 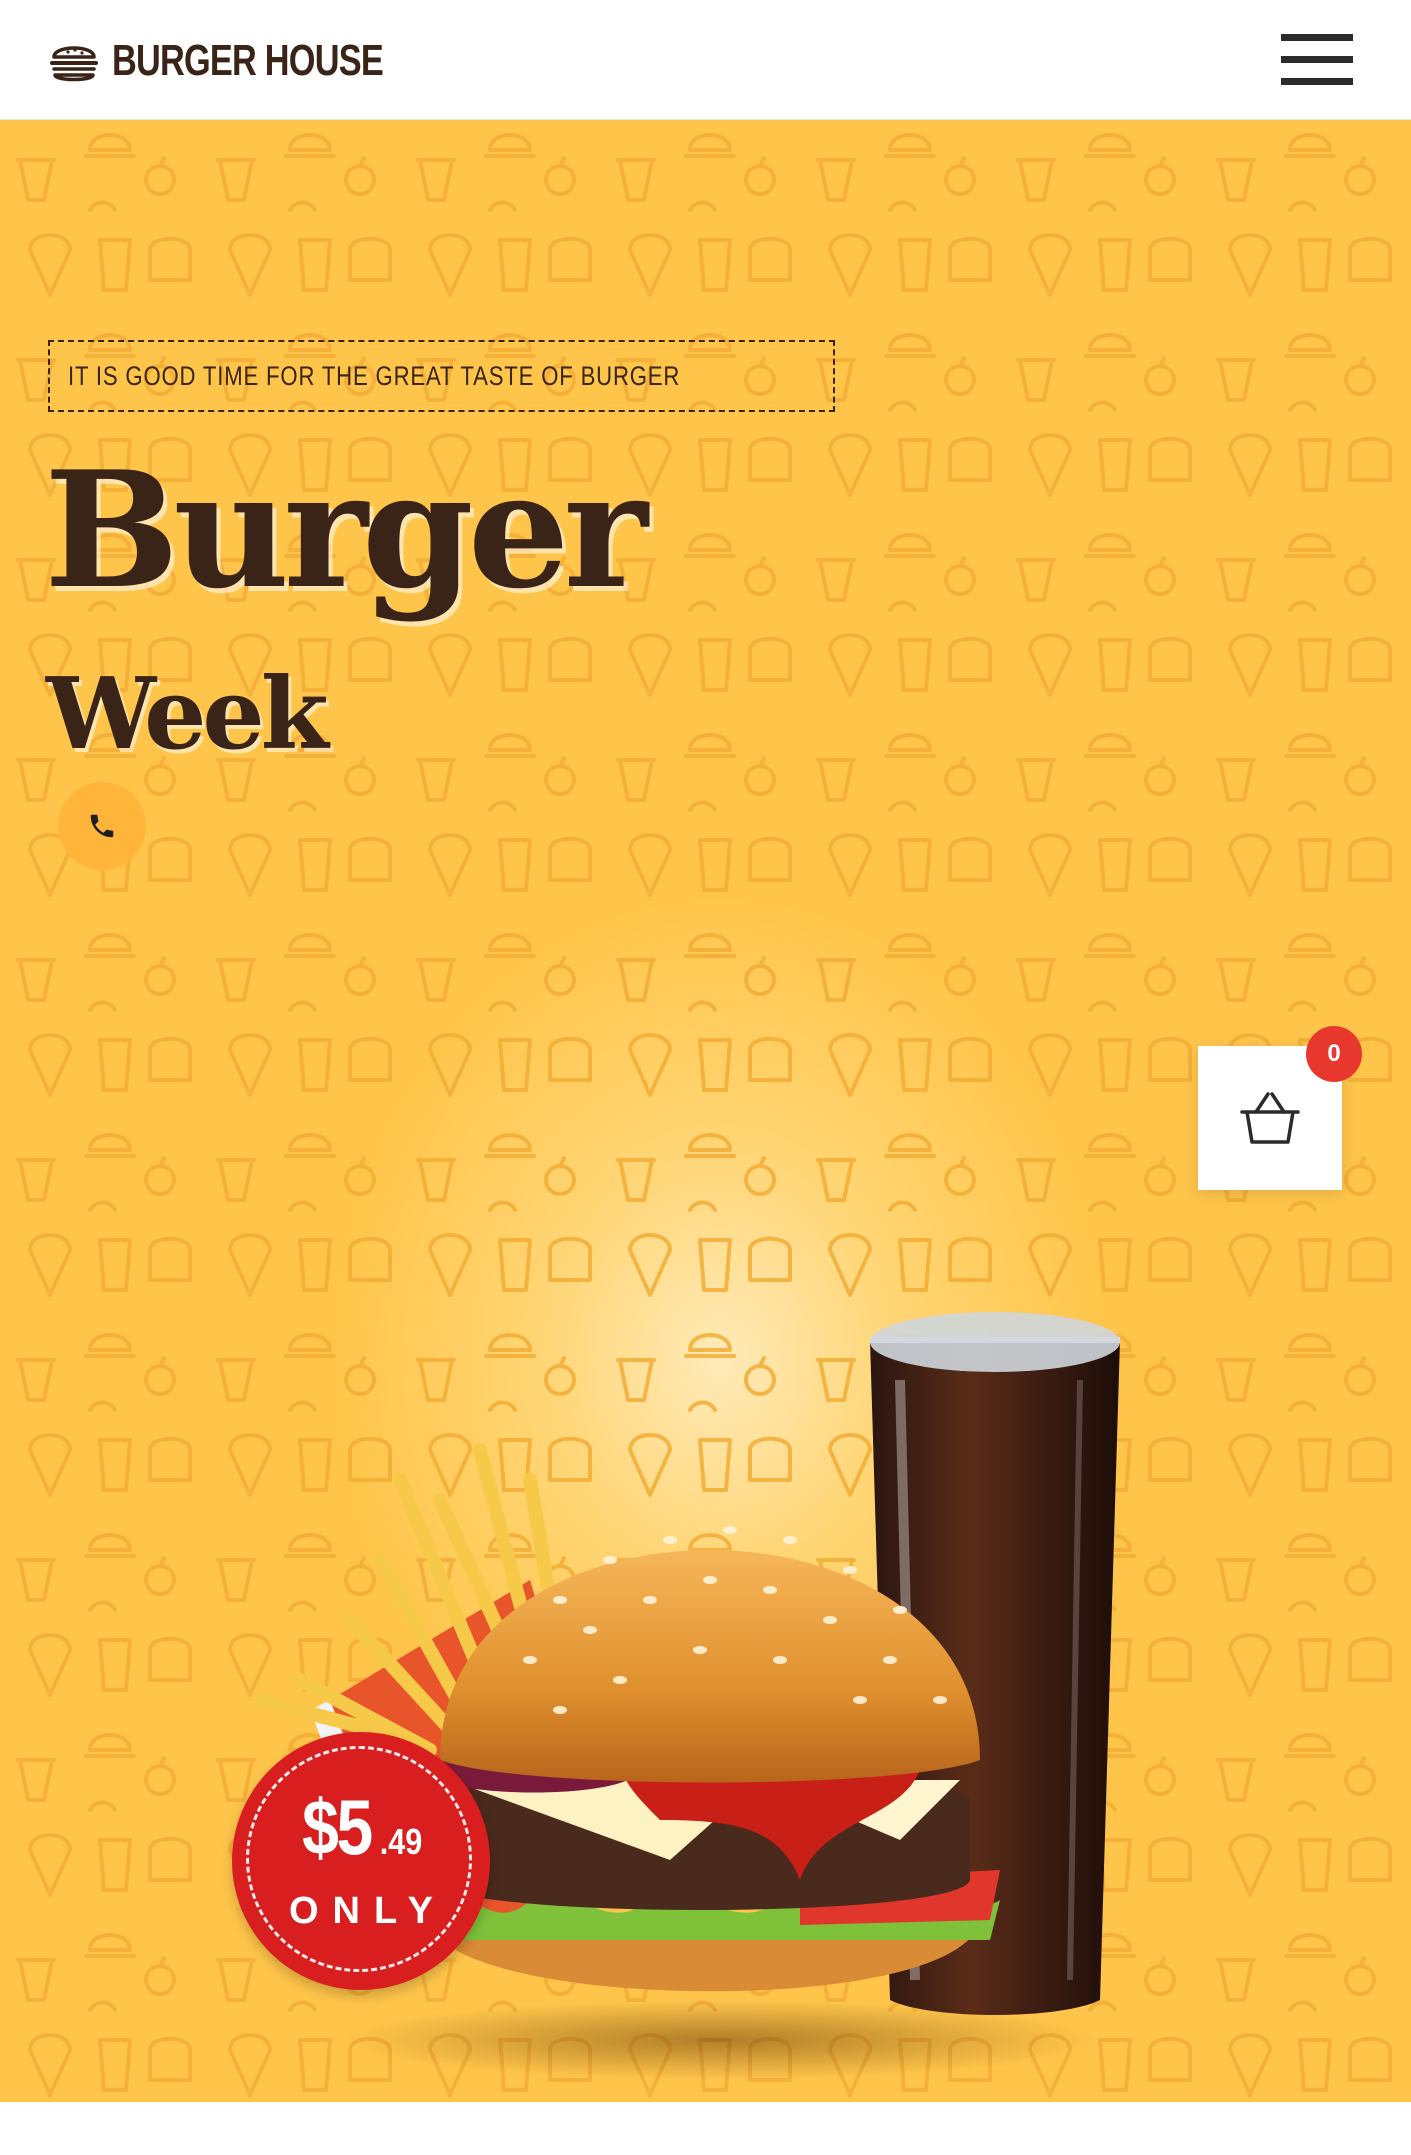 I want to click on site-logo: BURGER HOUSE, so click(x=253, y=61).